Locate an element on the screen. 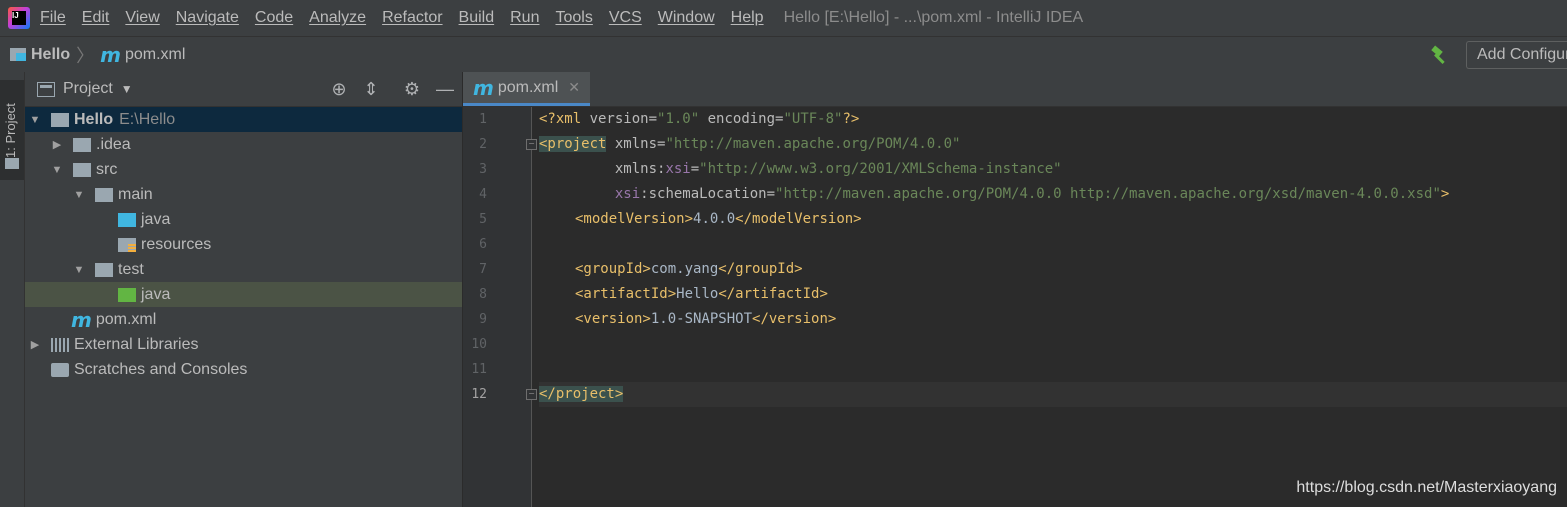  tree-item-test: ▼ test is located at coordinates (243, 269).